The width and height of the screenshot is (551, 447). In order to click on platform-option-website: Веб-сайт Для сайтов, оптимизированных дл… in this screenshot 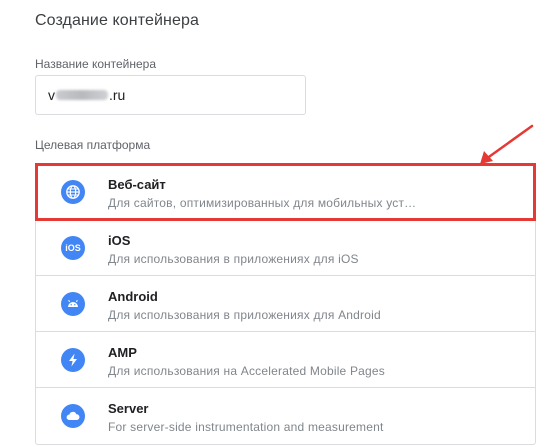, I will do `click(285, 192)`.